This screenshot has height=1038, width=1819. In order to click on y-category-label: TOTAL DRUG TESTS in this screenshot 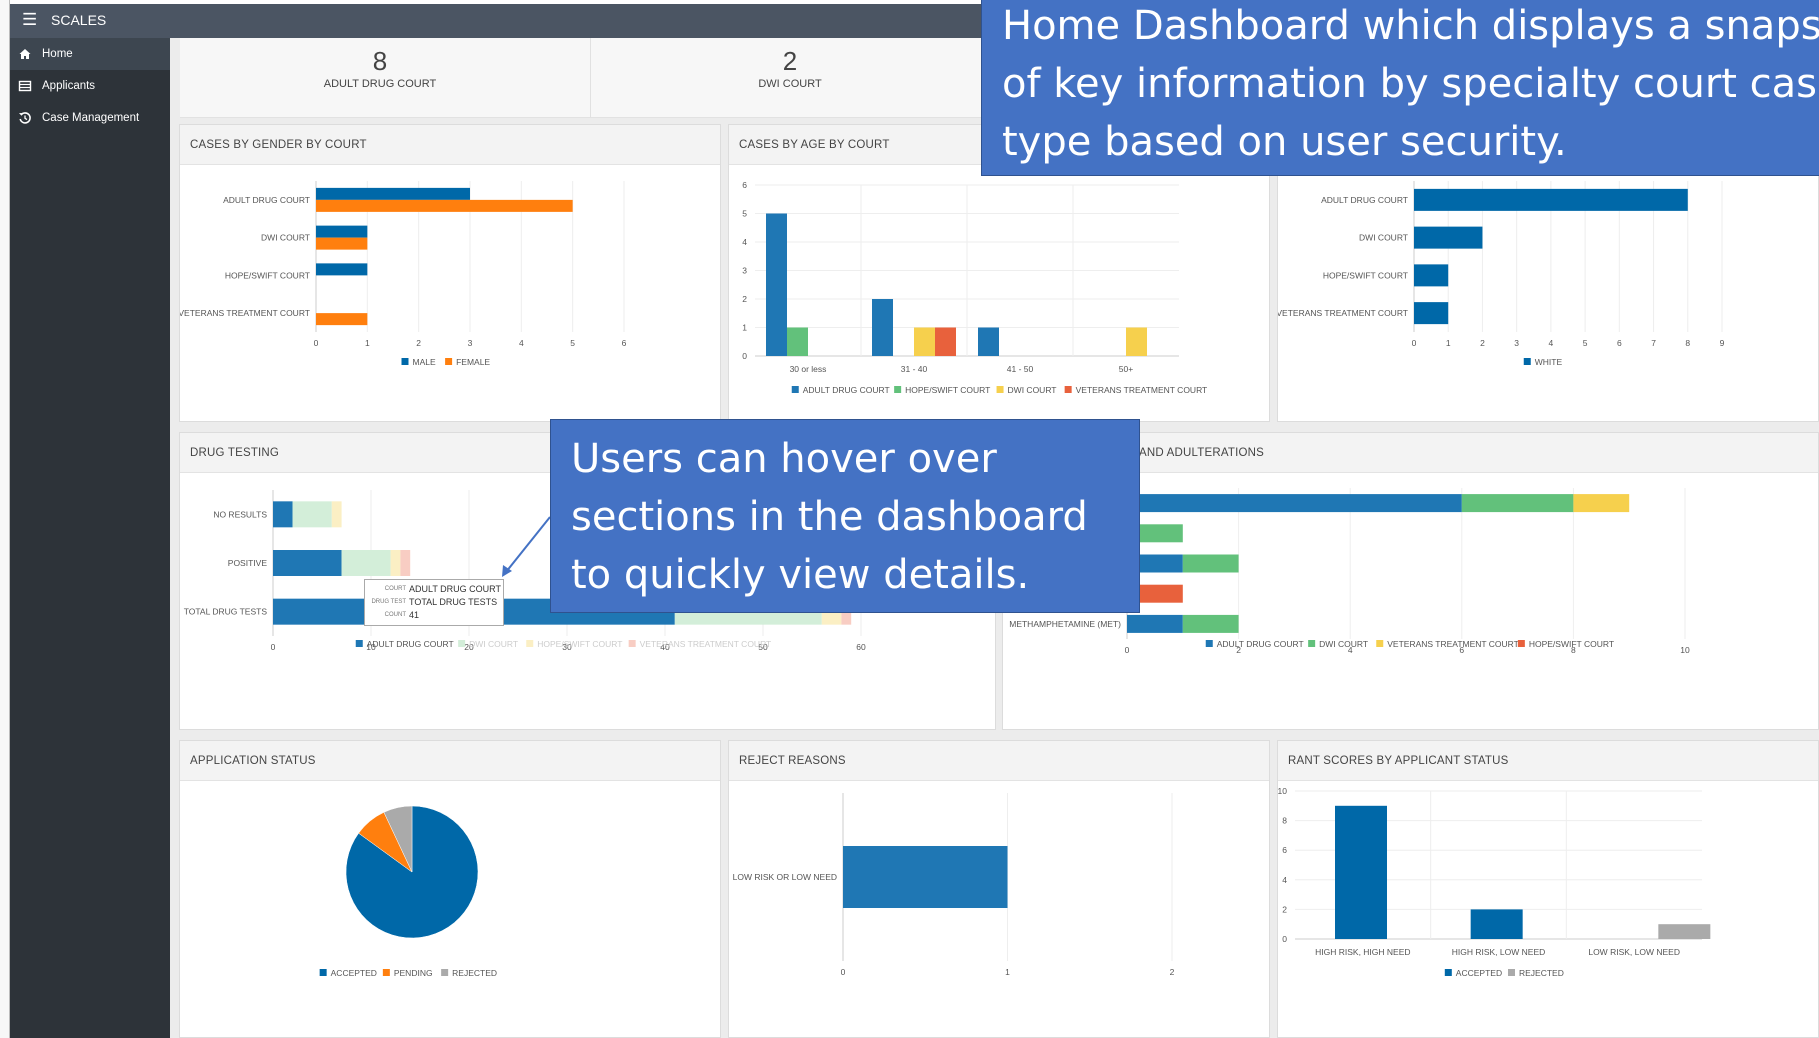, I will do `click(226, 612)`.